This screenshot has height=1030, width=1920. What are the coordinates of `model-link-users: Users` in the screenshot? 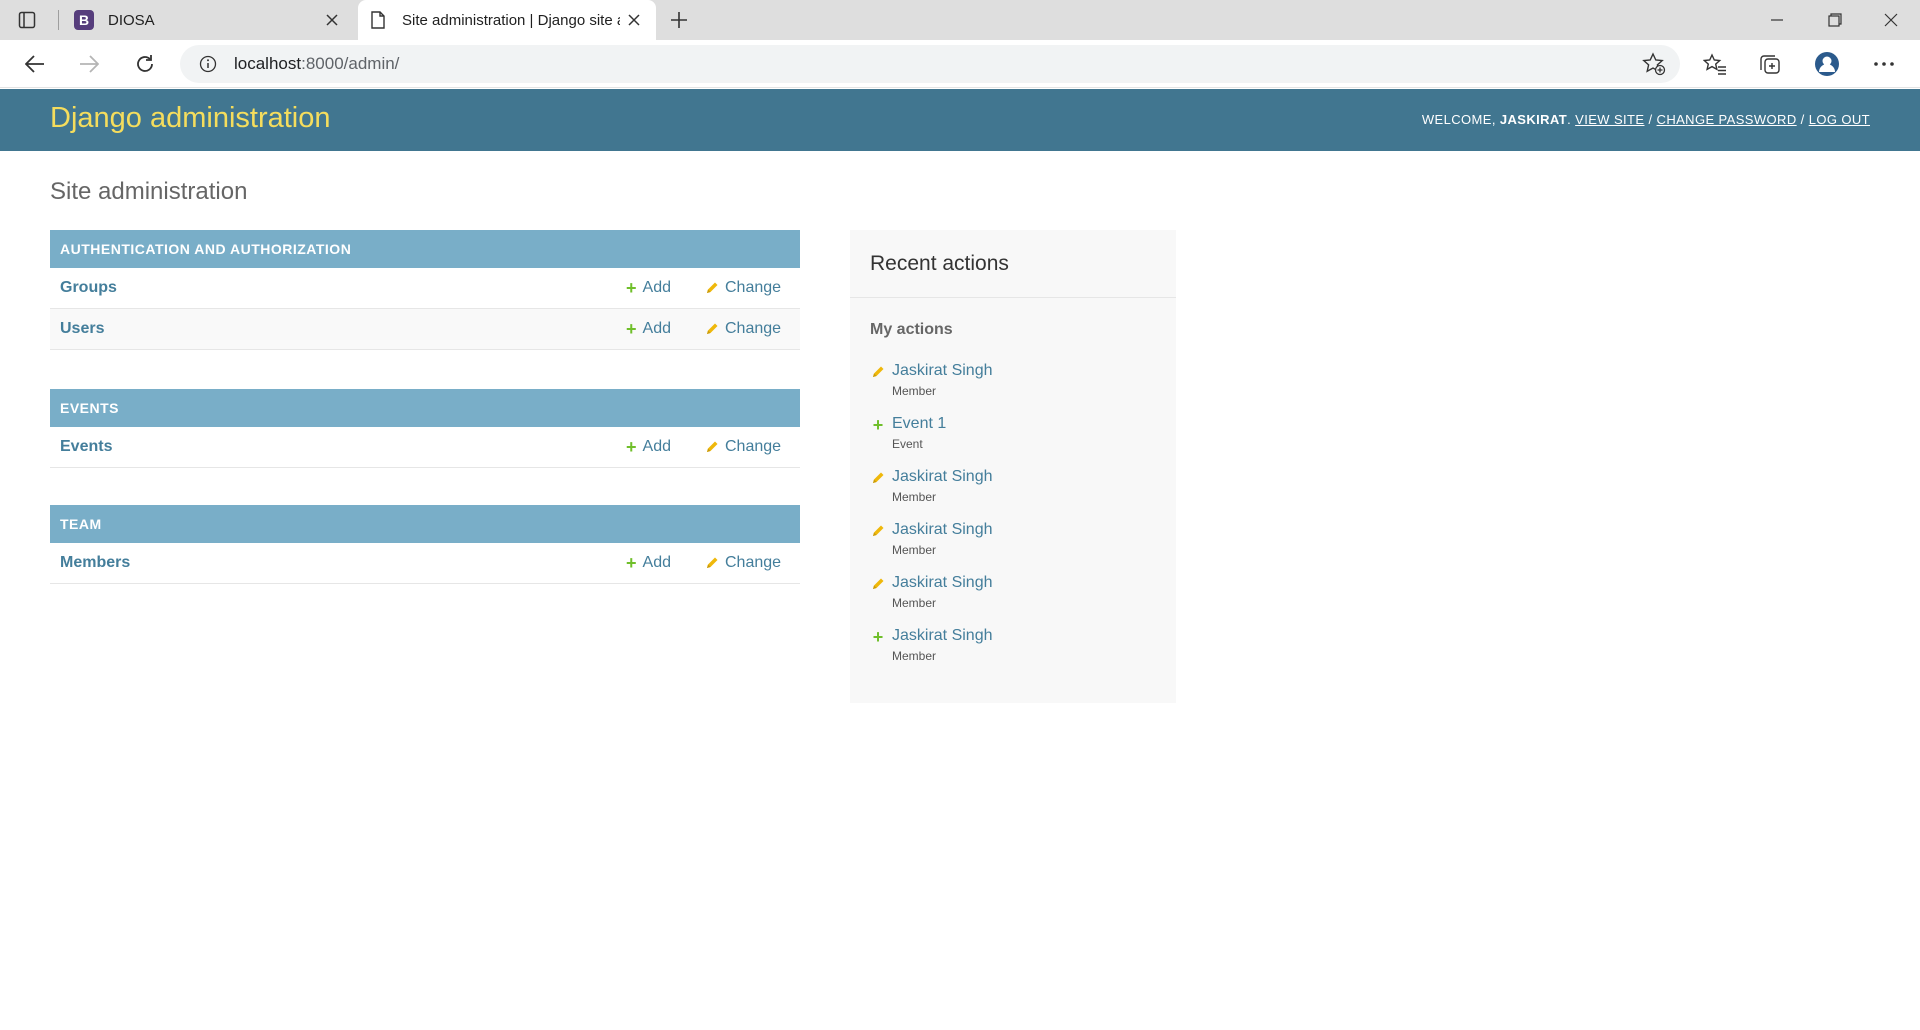 It's located at (82, 329).